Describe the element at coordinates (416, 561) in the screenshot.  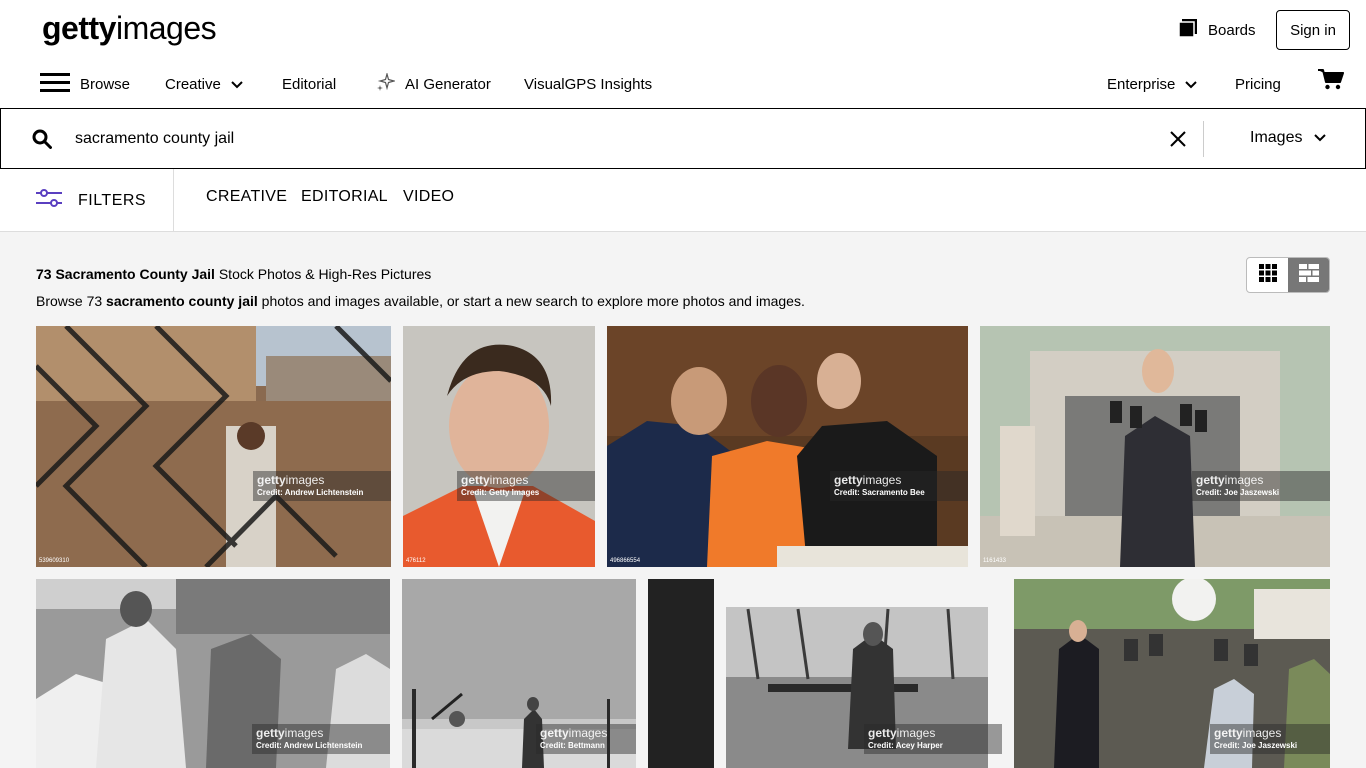
I see `image-id: 476112` at that location.